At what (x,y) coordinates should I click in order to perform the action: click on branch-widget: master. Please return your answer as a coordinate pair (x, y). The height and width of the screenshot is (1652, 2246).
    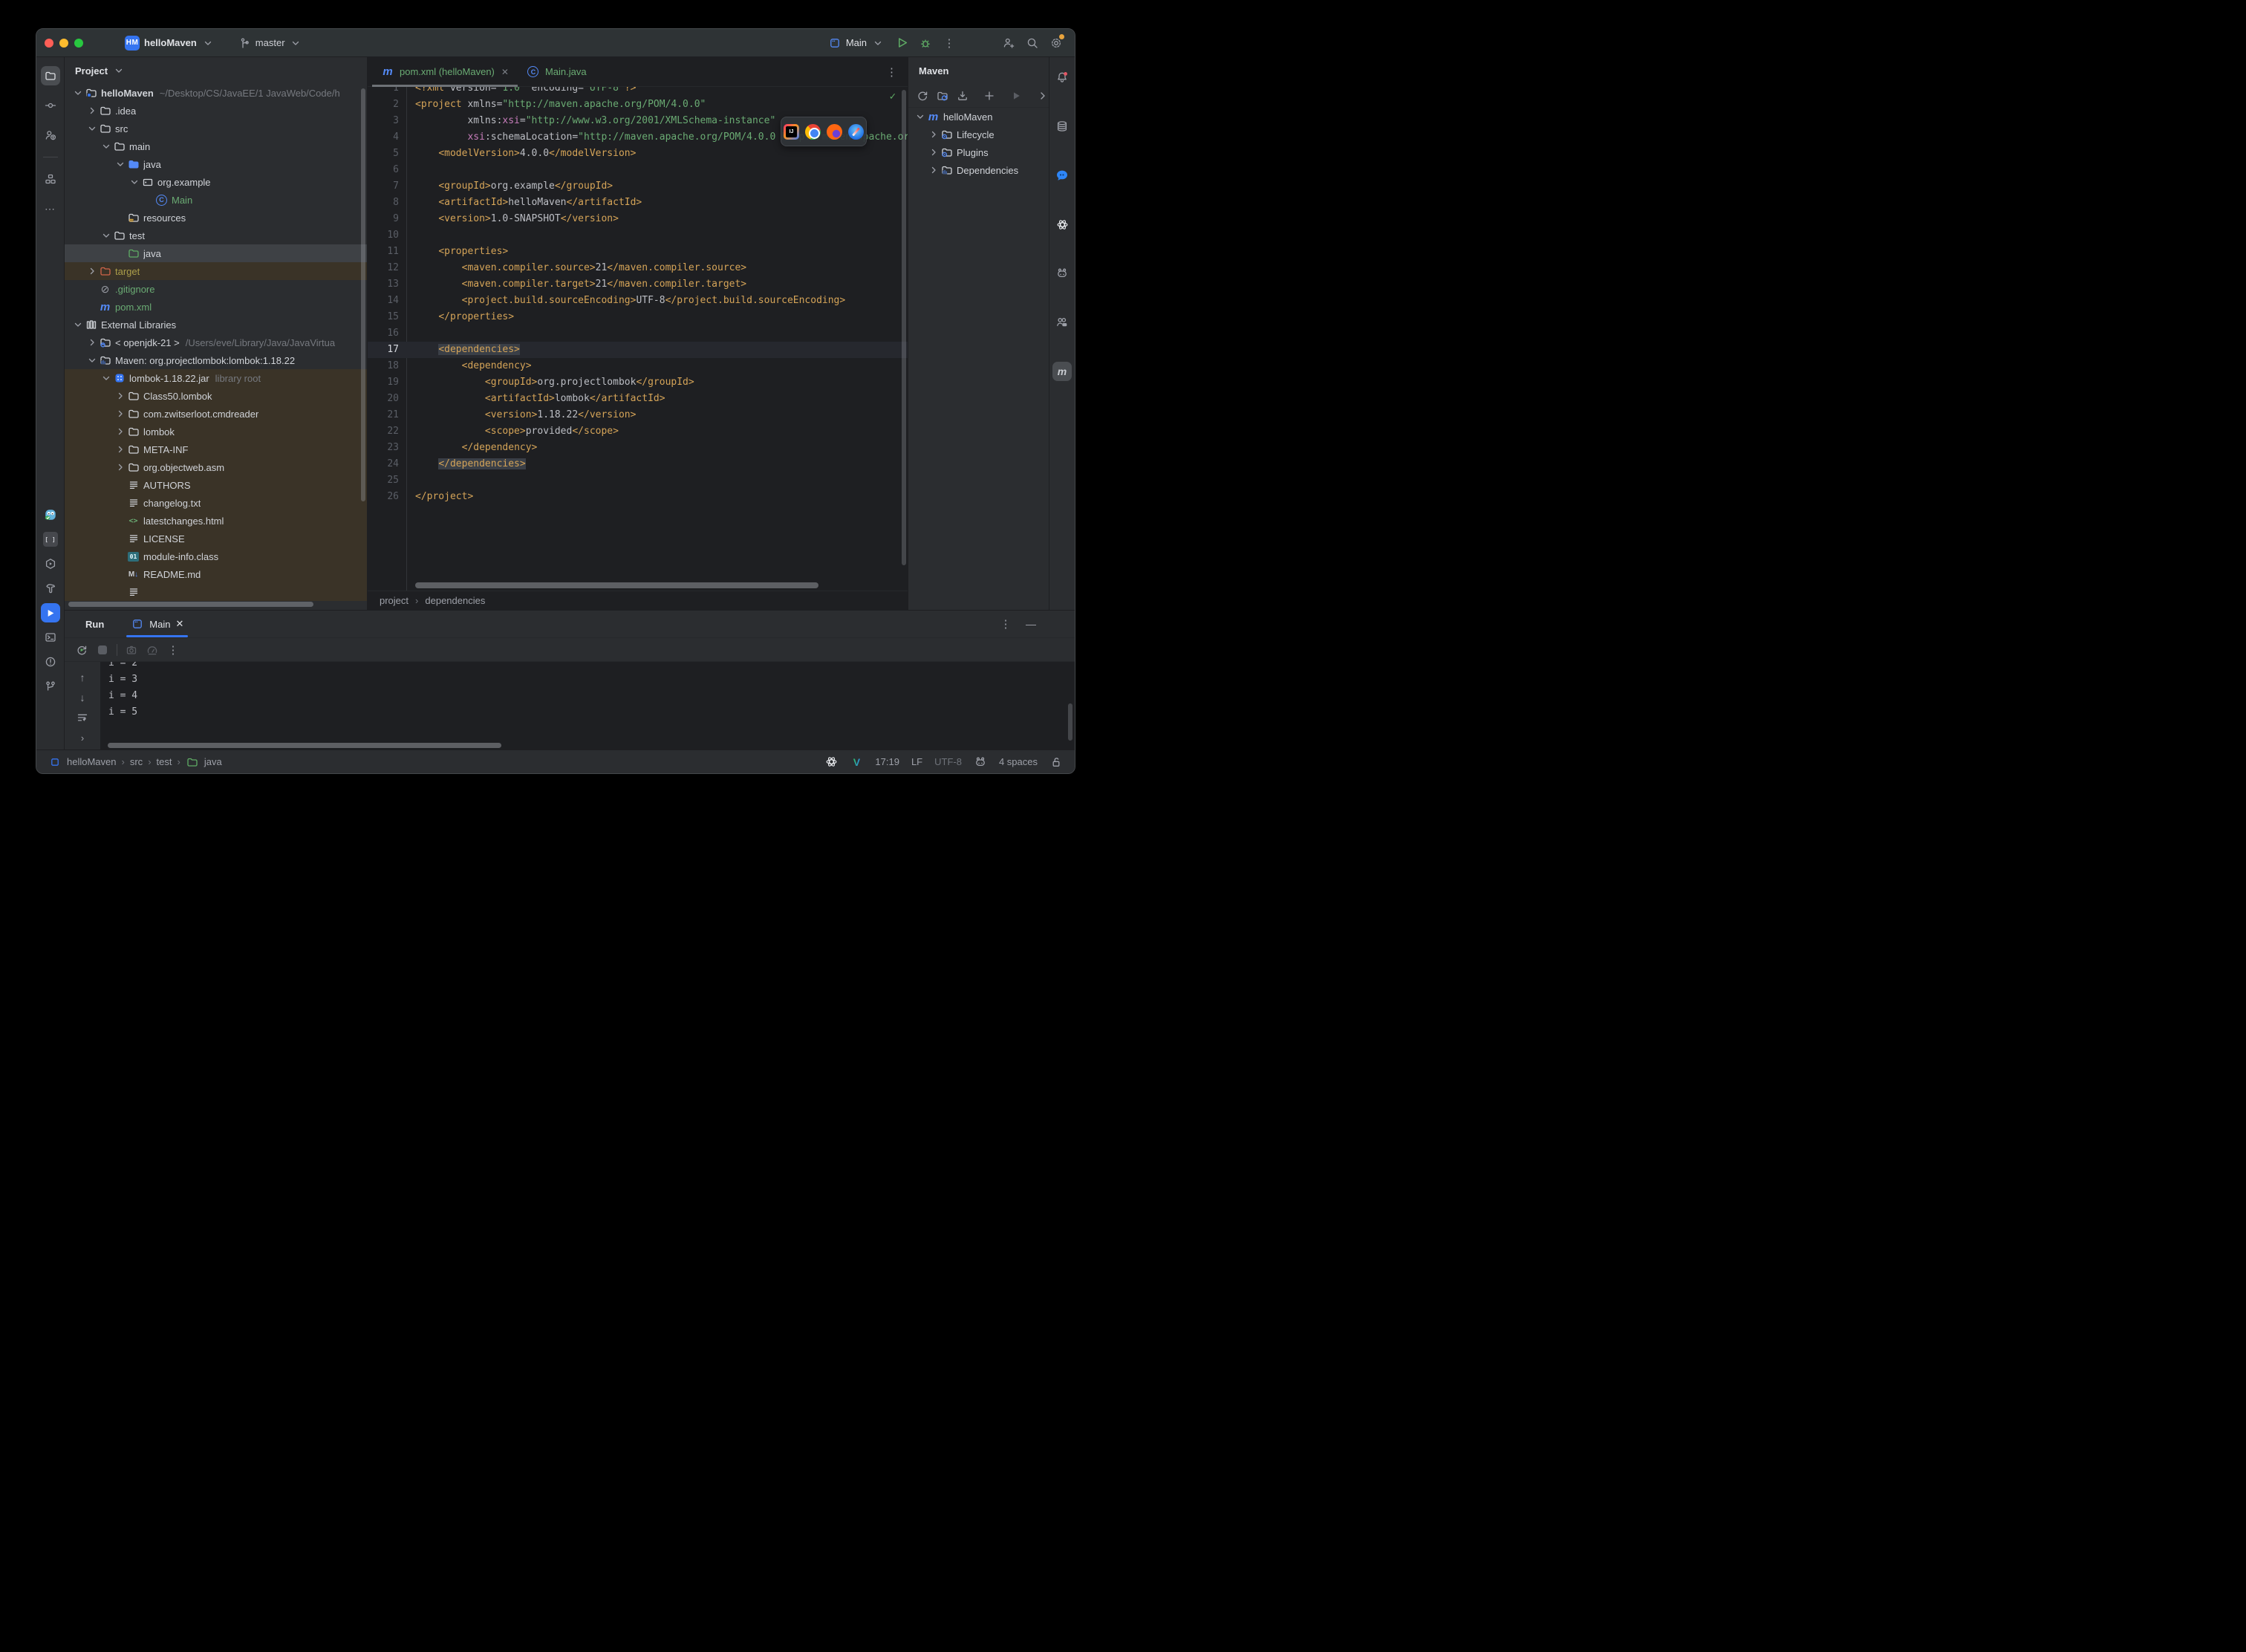
    Looking at the image, I should click on (270, 43).